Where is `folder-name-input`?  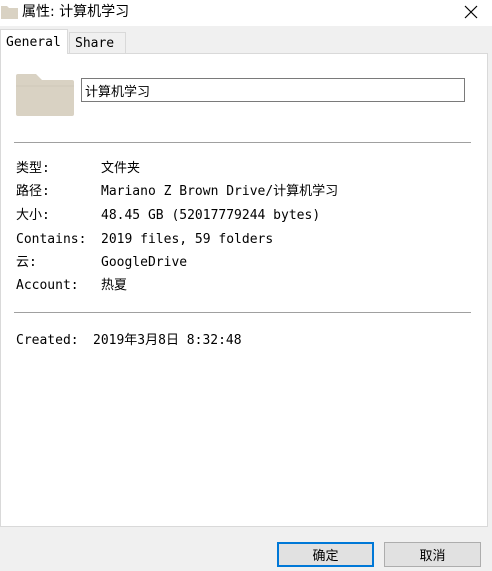 folder-name-input is located at coordinates (273, 90).